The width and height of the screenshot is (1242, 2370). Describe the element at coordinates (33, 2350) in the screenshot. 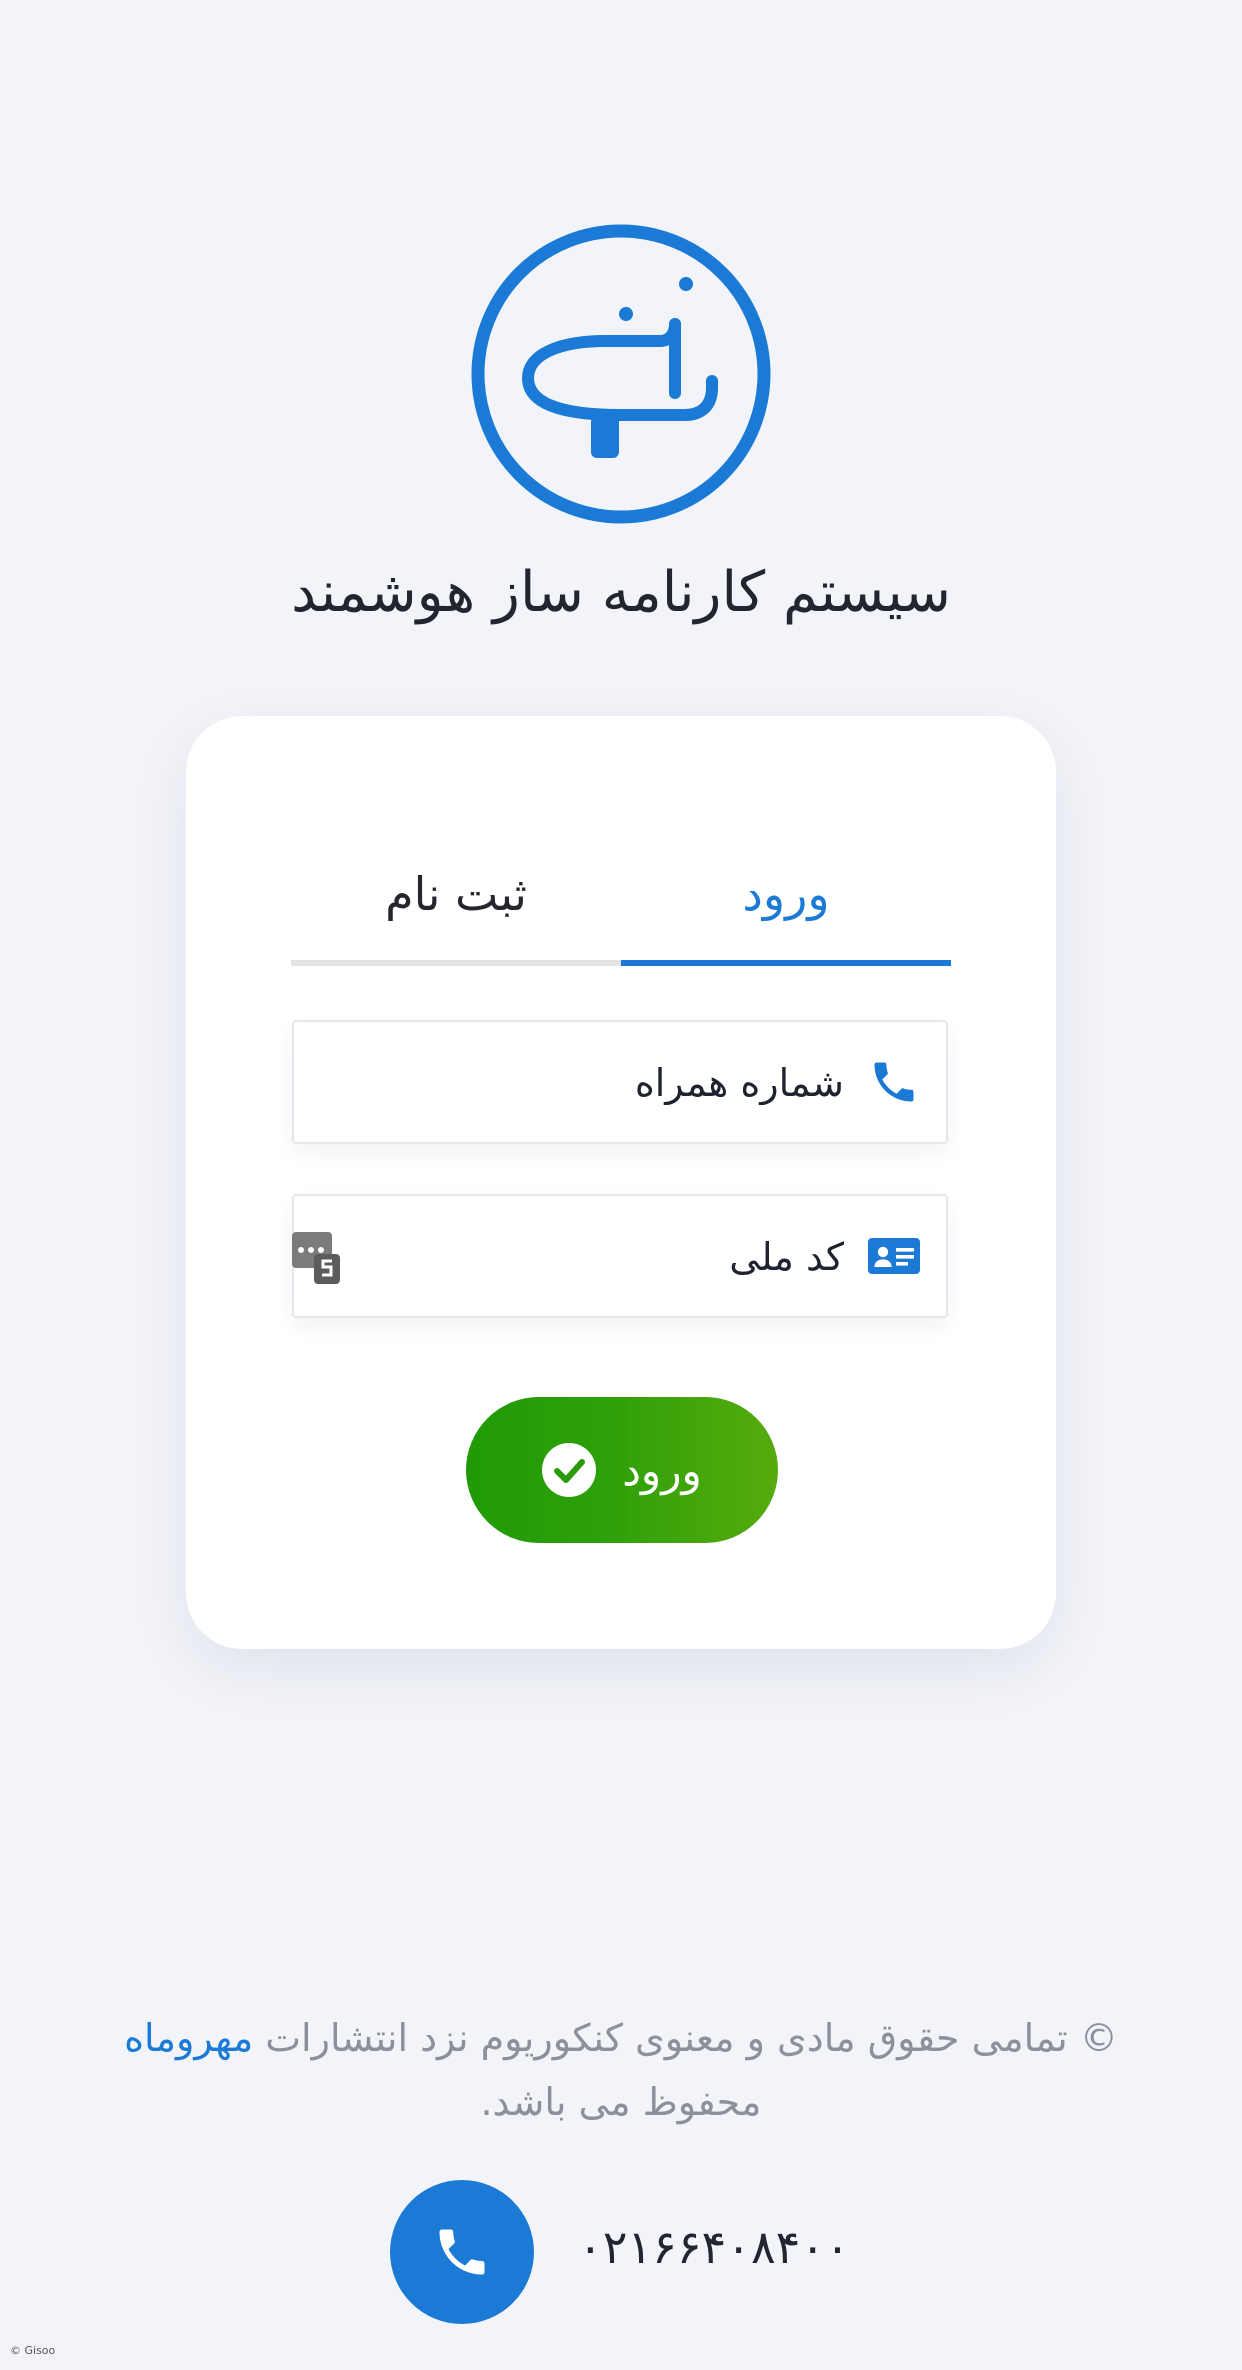

I see `credit-text: © Gisoo` at that location.